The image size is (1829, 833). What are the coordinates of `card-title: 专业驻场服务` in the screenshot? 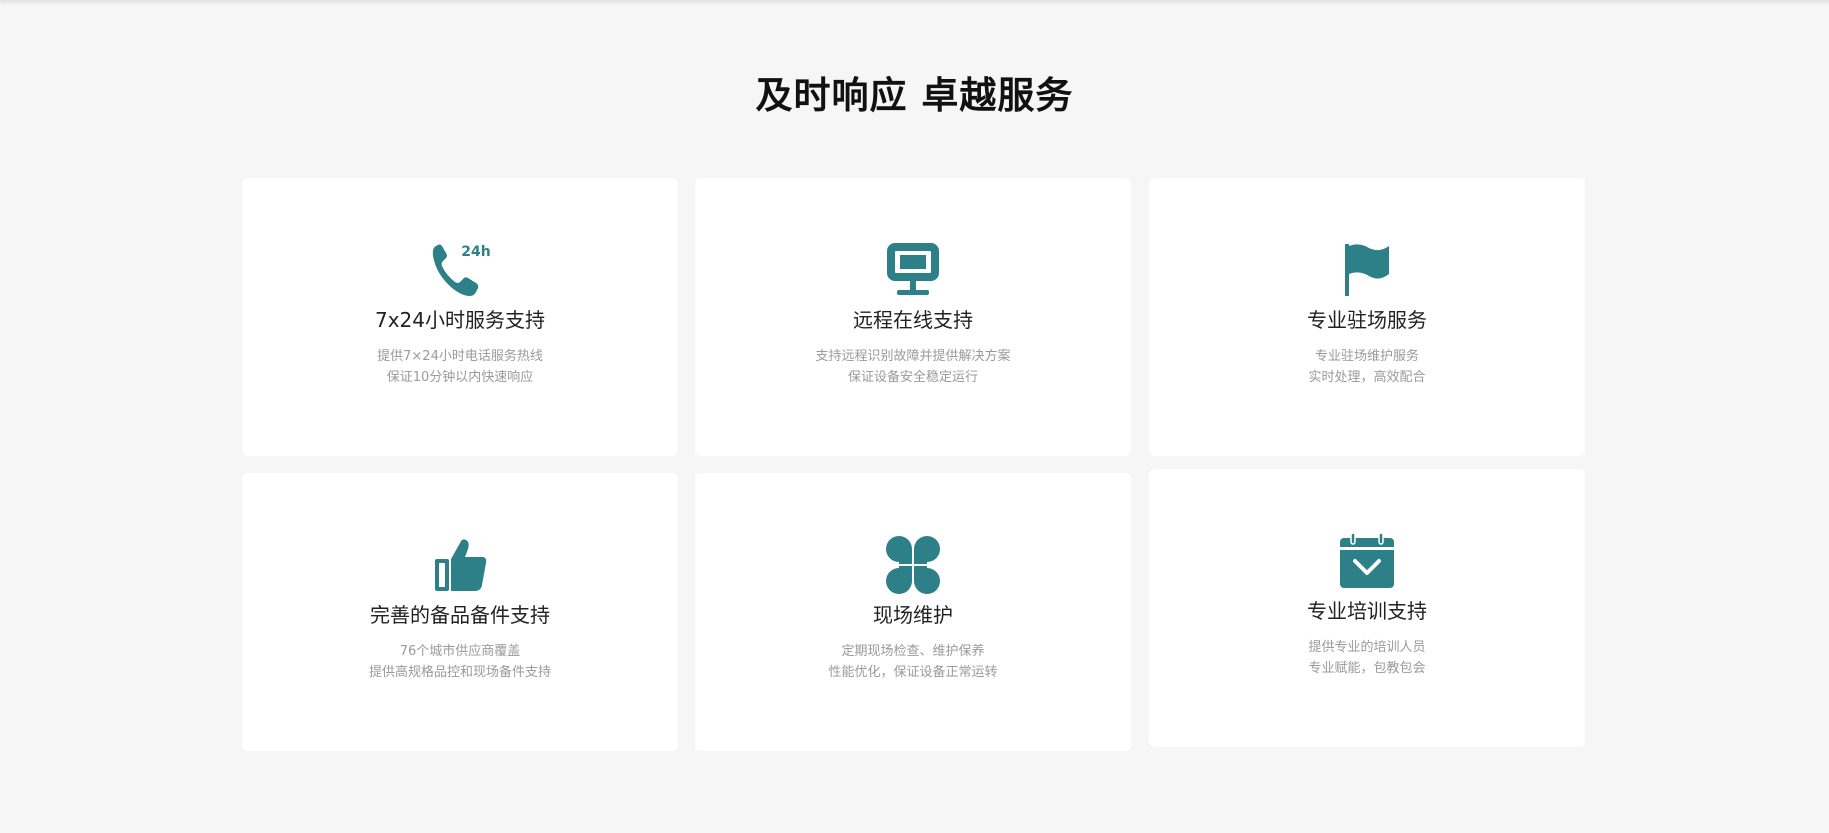 It's located at (1367, 320).